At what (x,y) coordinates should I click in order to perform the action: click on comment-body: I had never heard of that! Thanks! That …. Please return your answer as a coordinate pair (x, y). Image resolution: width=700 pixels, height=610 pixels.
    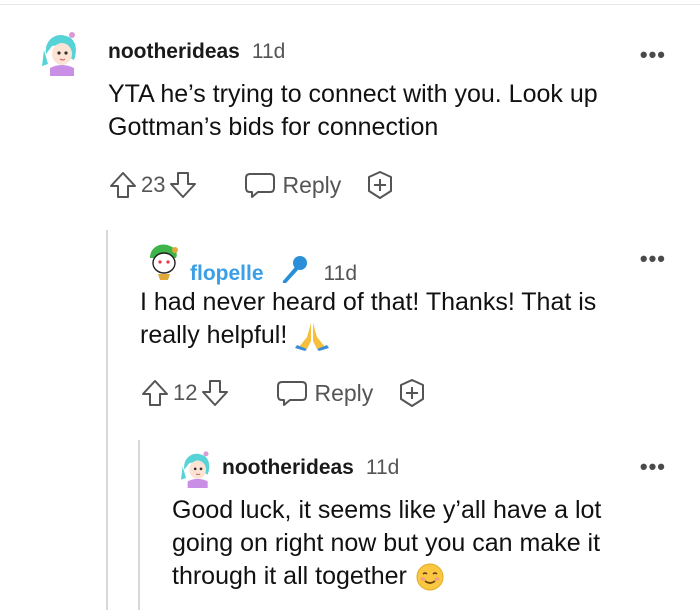
    Looking at the image, I should click on (405, 319).